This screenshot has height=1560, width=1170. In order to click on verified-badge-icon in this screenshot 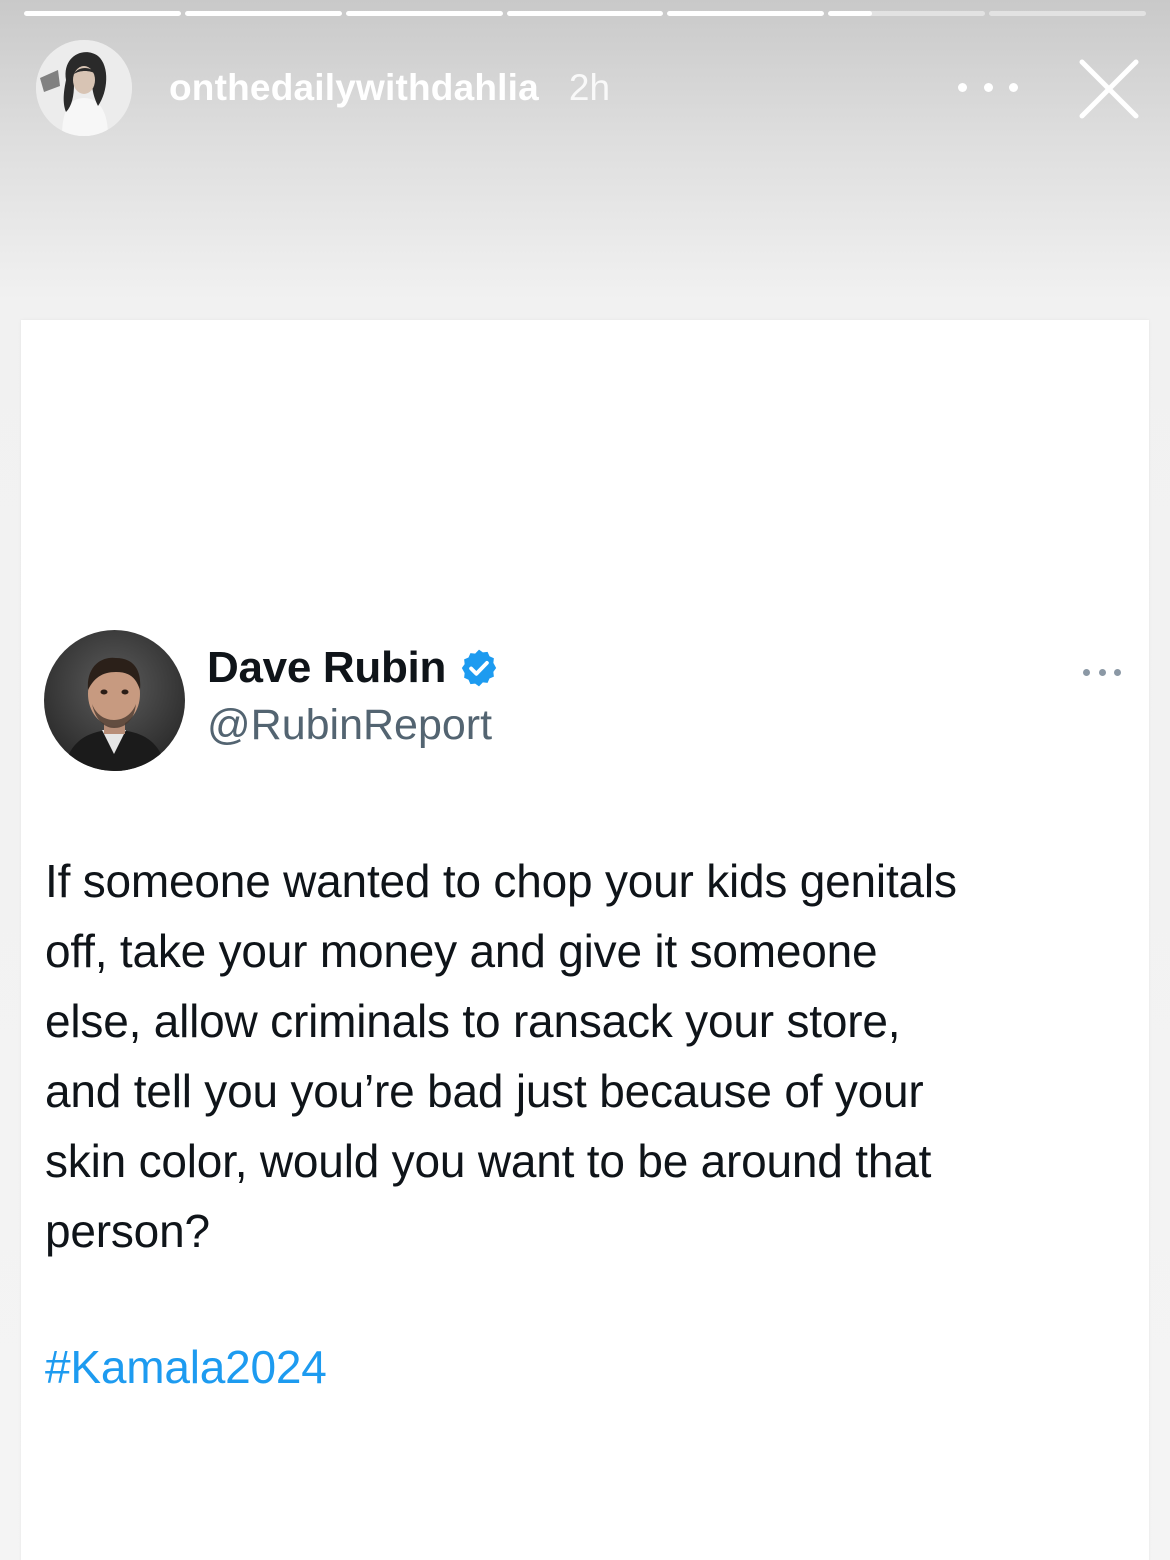, I will do `click(479, 668)`.